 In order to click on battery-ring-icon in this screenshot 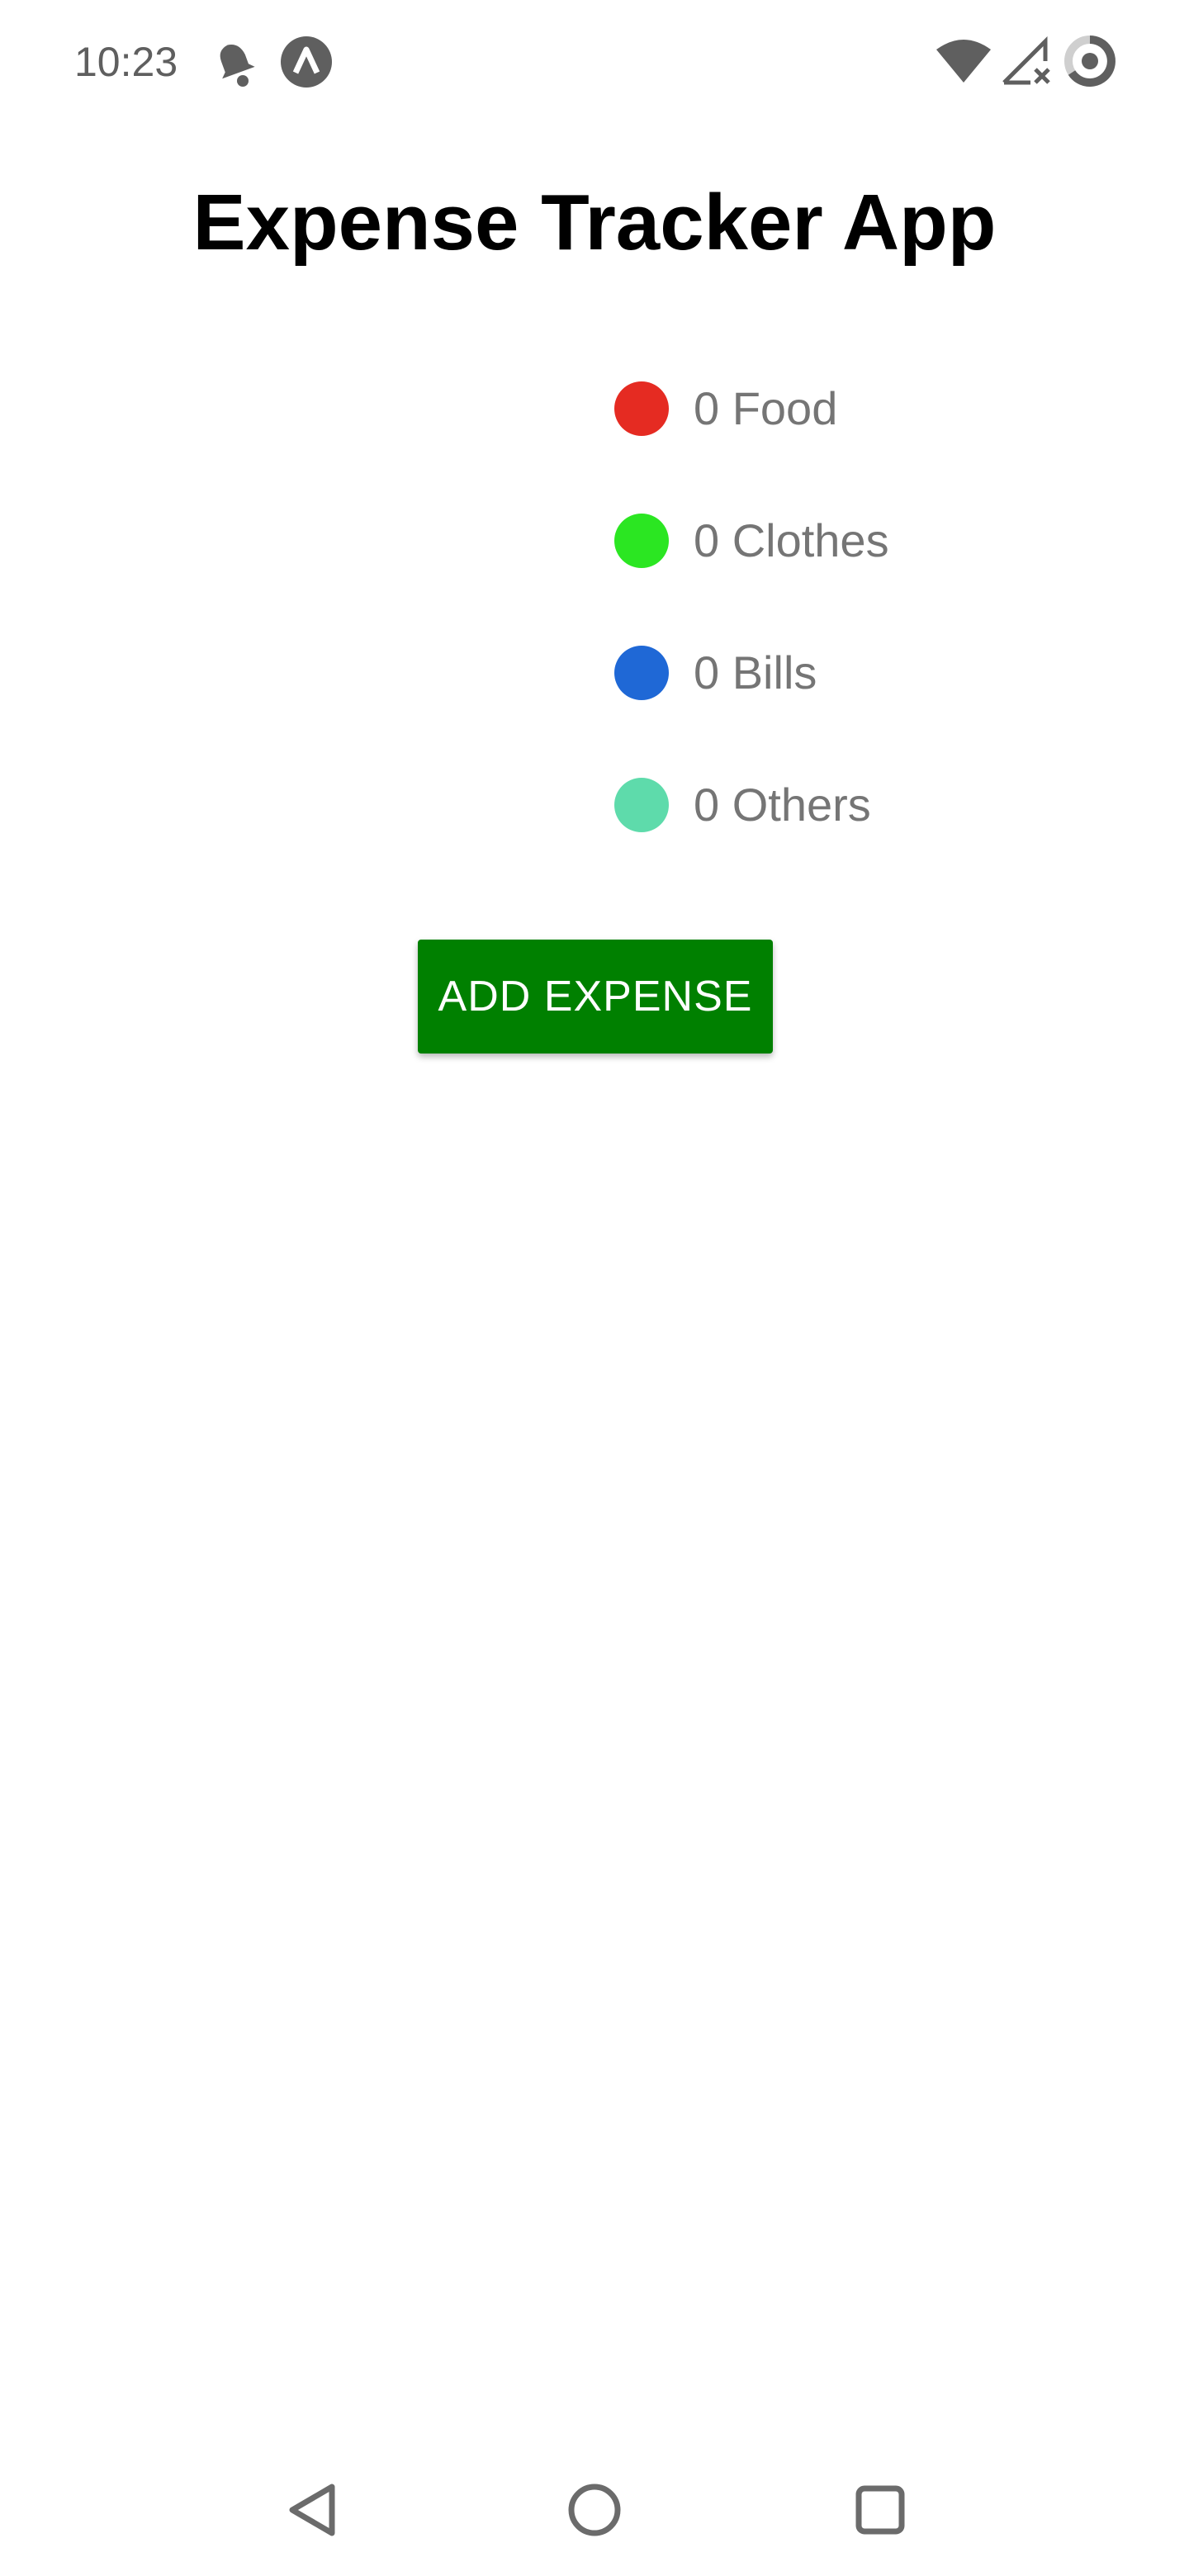, I will do `click(1090, 61)`.